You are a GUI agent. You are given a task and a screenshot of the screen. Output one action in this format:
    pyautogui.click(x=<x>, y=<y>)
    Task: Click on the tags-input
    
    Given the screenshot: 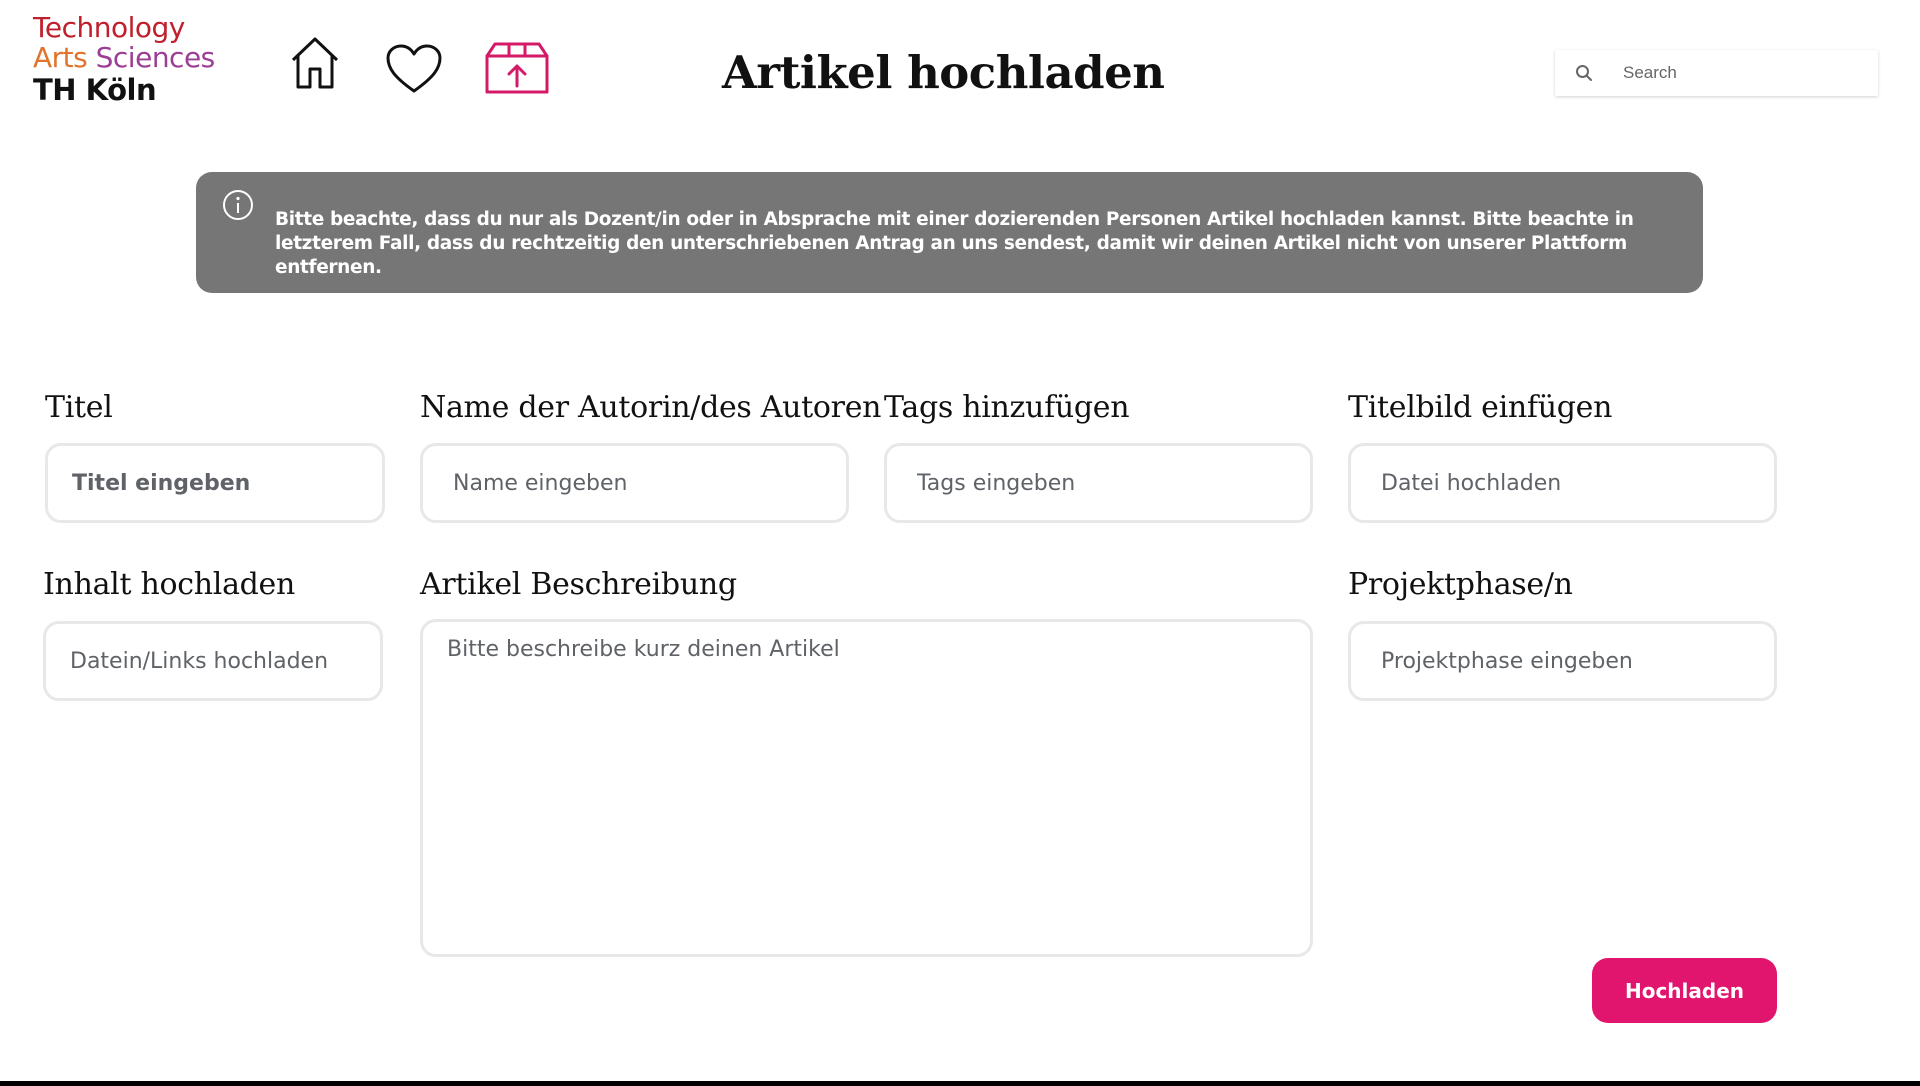 What is the action you would take?
    pyautogui.click(x=1098, y=483)
    